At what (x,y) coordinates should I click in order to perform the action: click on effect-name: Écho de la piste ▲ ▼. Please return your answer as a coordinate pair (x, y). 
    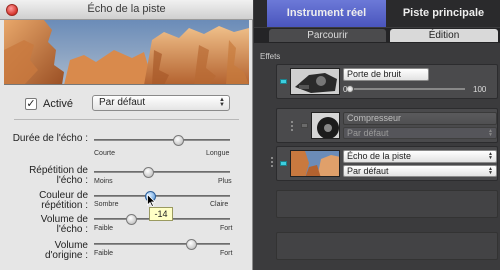
    Looking at the image, I should click on (420, 156).